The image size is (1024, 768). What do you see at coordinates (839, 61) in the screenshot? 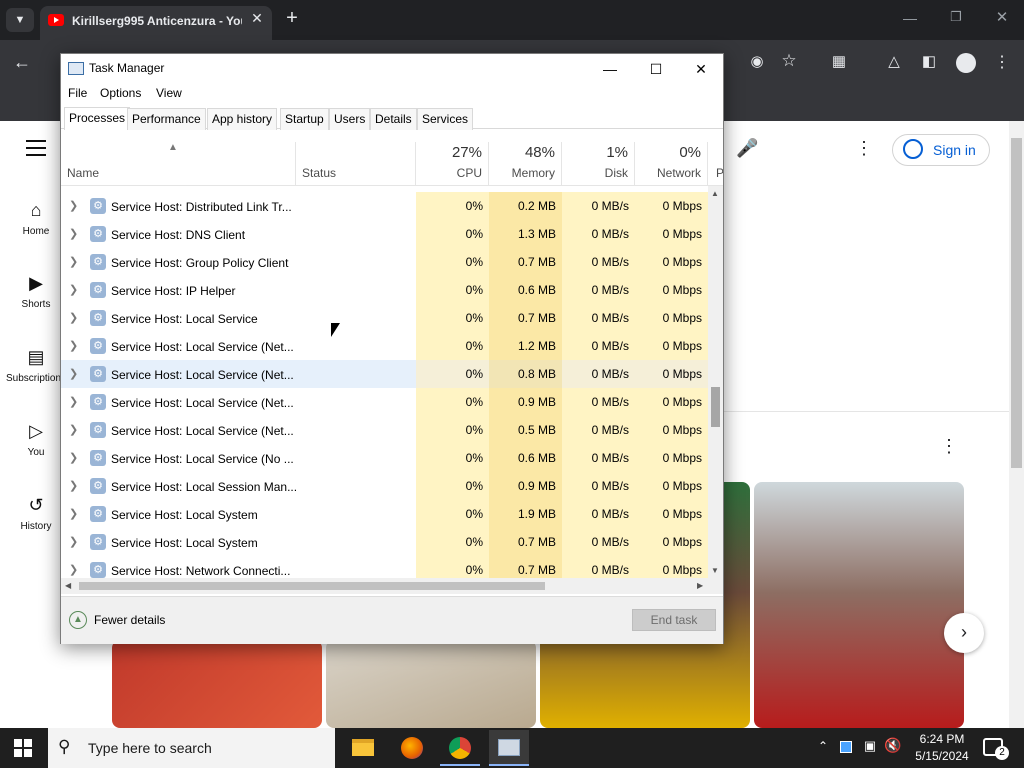
I see `extensions-icon: ▦` at bounding box center [839, 61].